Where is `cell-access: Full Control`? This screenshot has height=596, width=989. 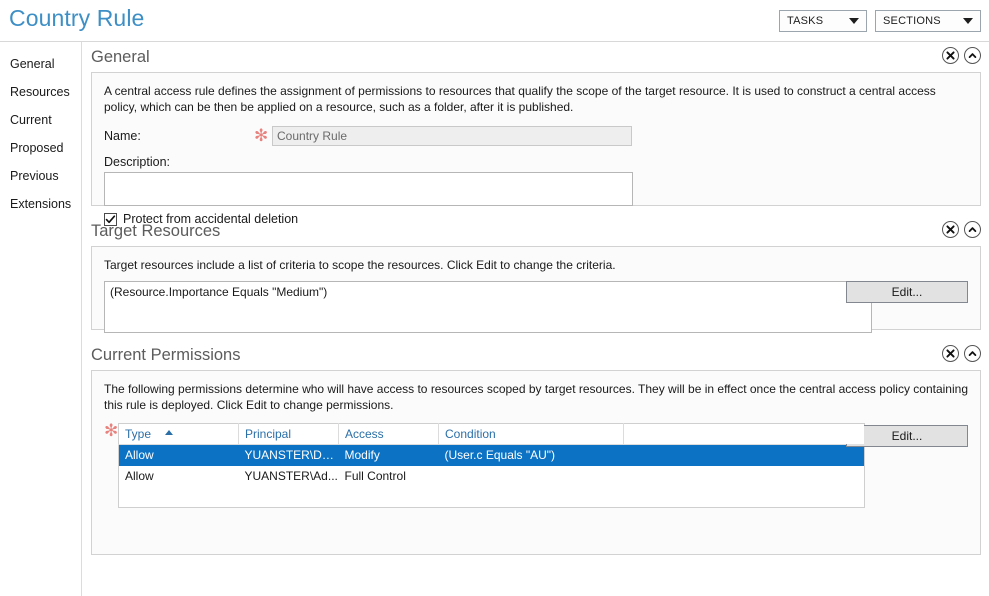 cell-access: Full Control is located at coordinates (375, 476).